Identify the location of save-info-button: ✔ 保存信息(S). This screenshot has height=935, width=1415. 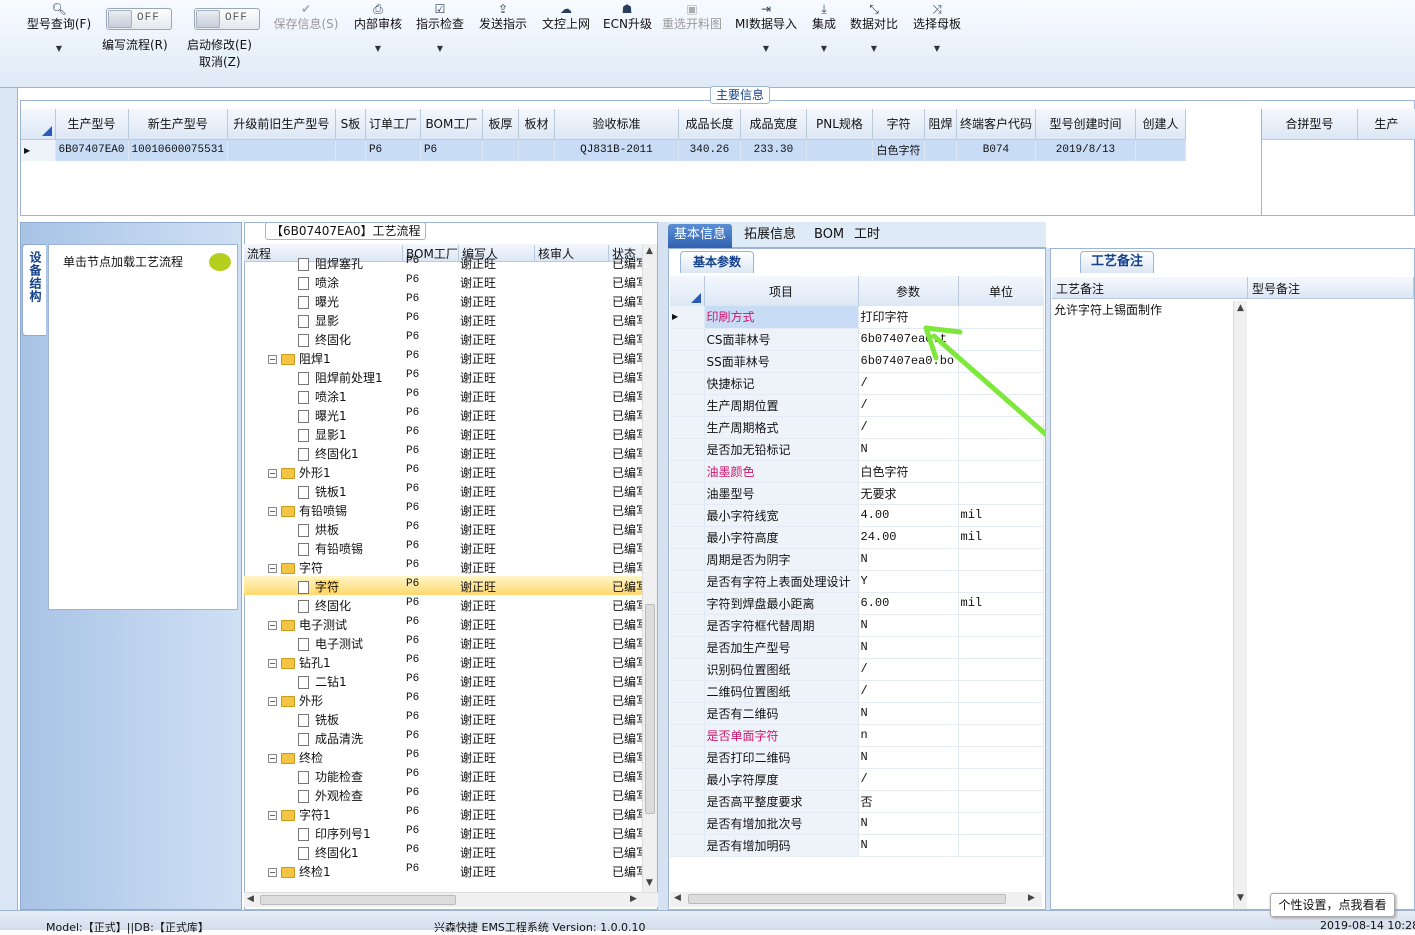
(306, 17).